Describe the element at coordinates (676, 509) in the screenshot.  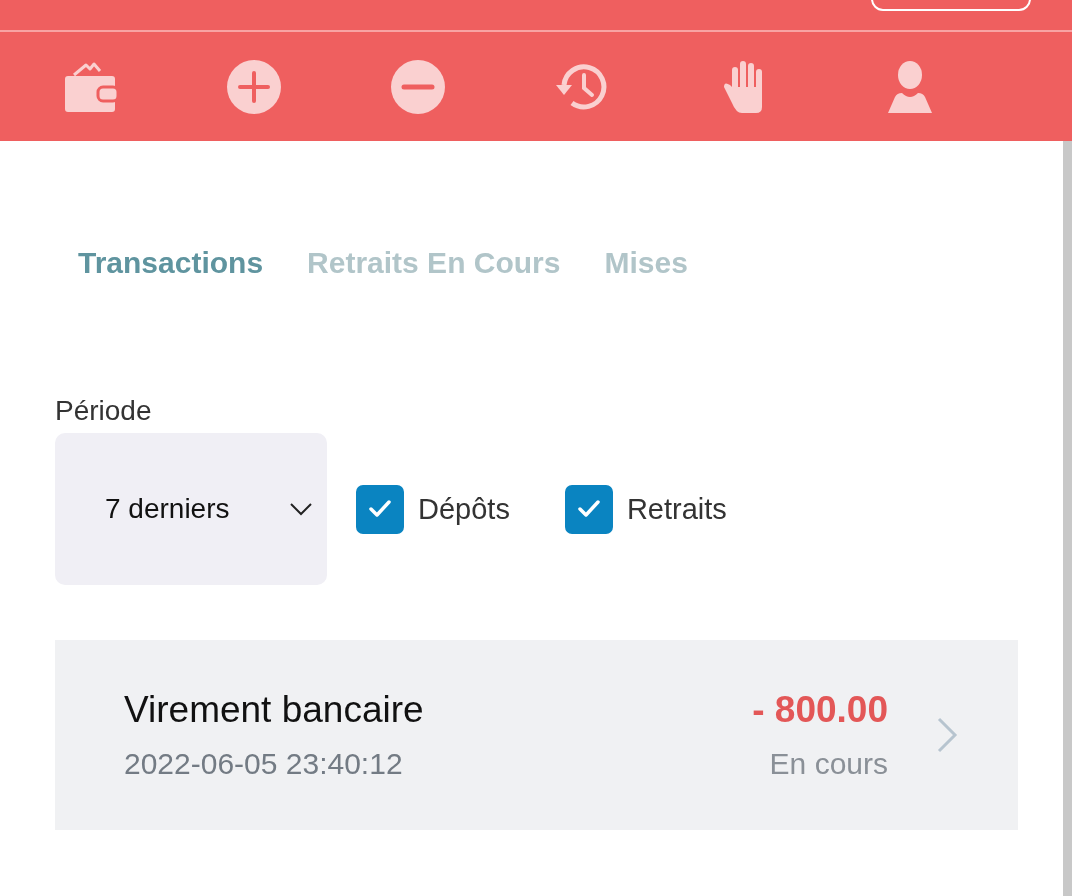
I see `checkbox-label: Retraits` at that location.